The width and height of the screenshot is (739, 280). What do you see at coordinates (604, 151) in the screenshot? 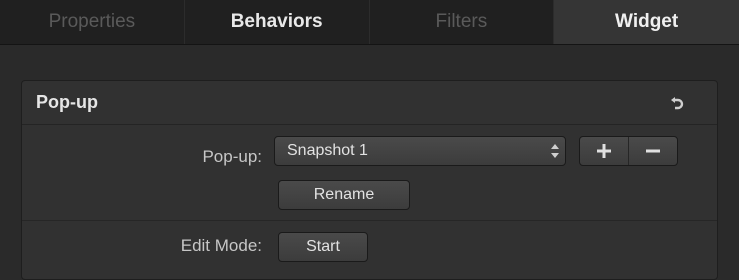
I see `plus-icon` at bounding box center [604, 151].